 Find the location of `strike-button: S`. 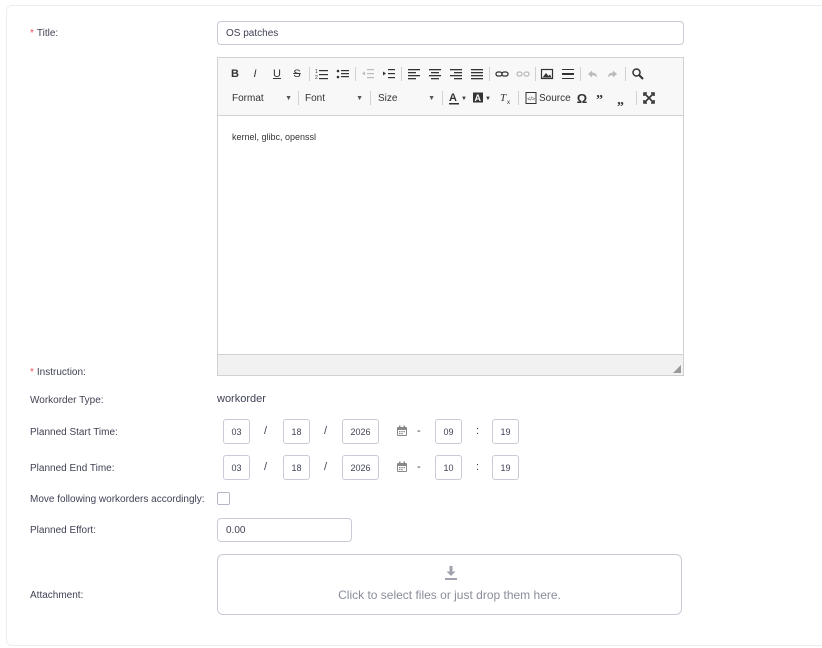

strike-button: S is located at coordinates (297, 74).